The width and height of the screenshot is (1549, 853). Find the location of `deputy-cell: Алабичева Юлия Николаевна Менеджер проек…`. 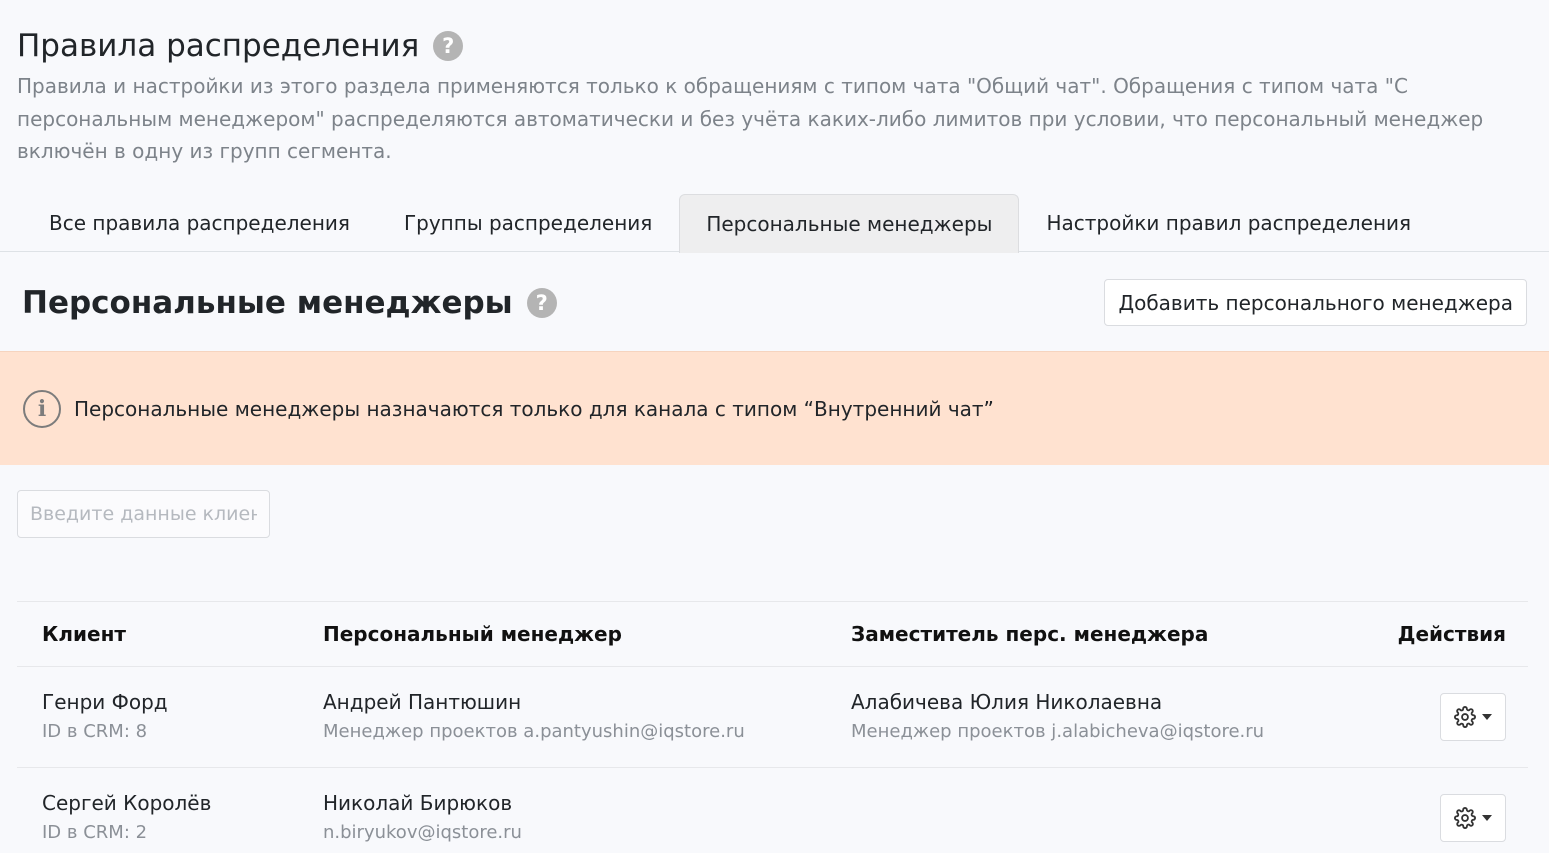

deputy-cell: Алабичева Юлия Николаевна Менеджер проек… is located at coordinates (1057, 717).